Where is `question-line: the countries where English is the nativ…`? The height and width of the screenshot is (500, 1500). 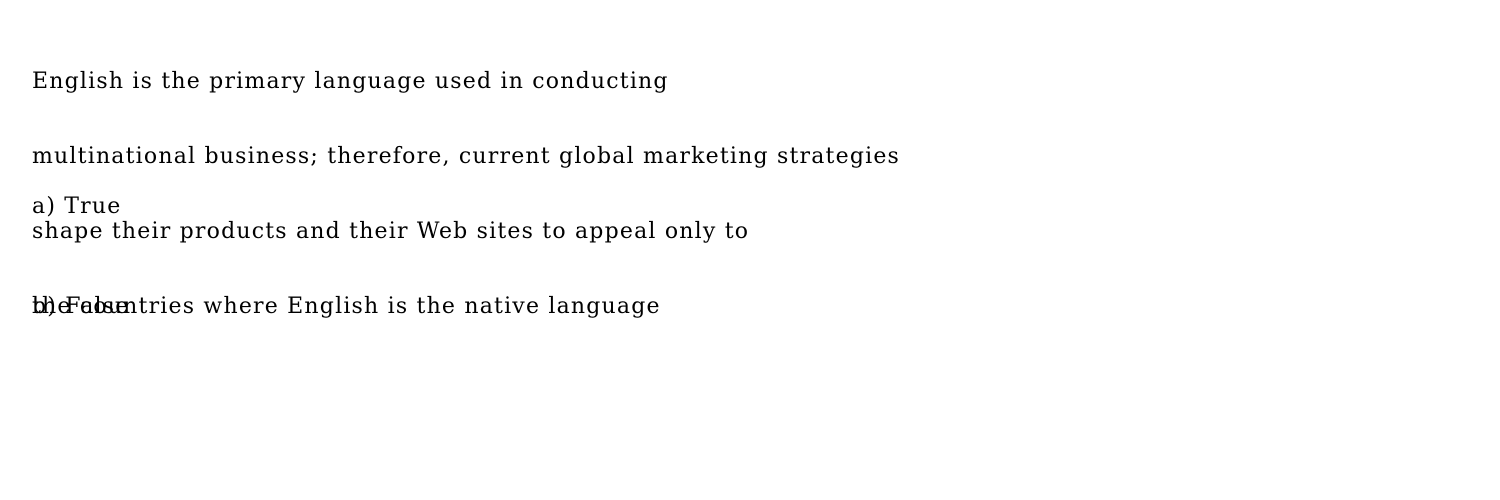
question-line: the countries where English is the nativ… is located at coordinates (346, 306).